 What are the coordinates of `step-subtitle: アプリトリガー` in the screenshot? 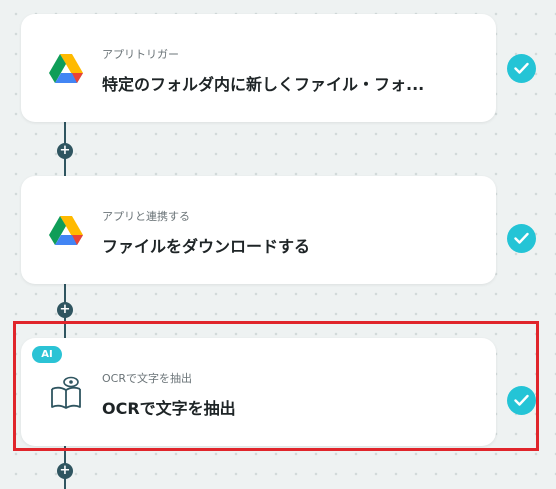 It's located at (140, 54).